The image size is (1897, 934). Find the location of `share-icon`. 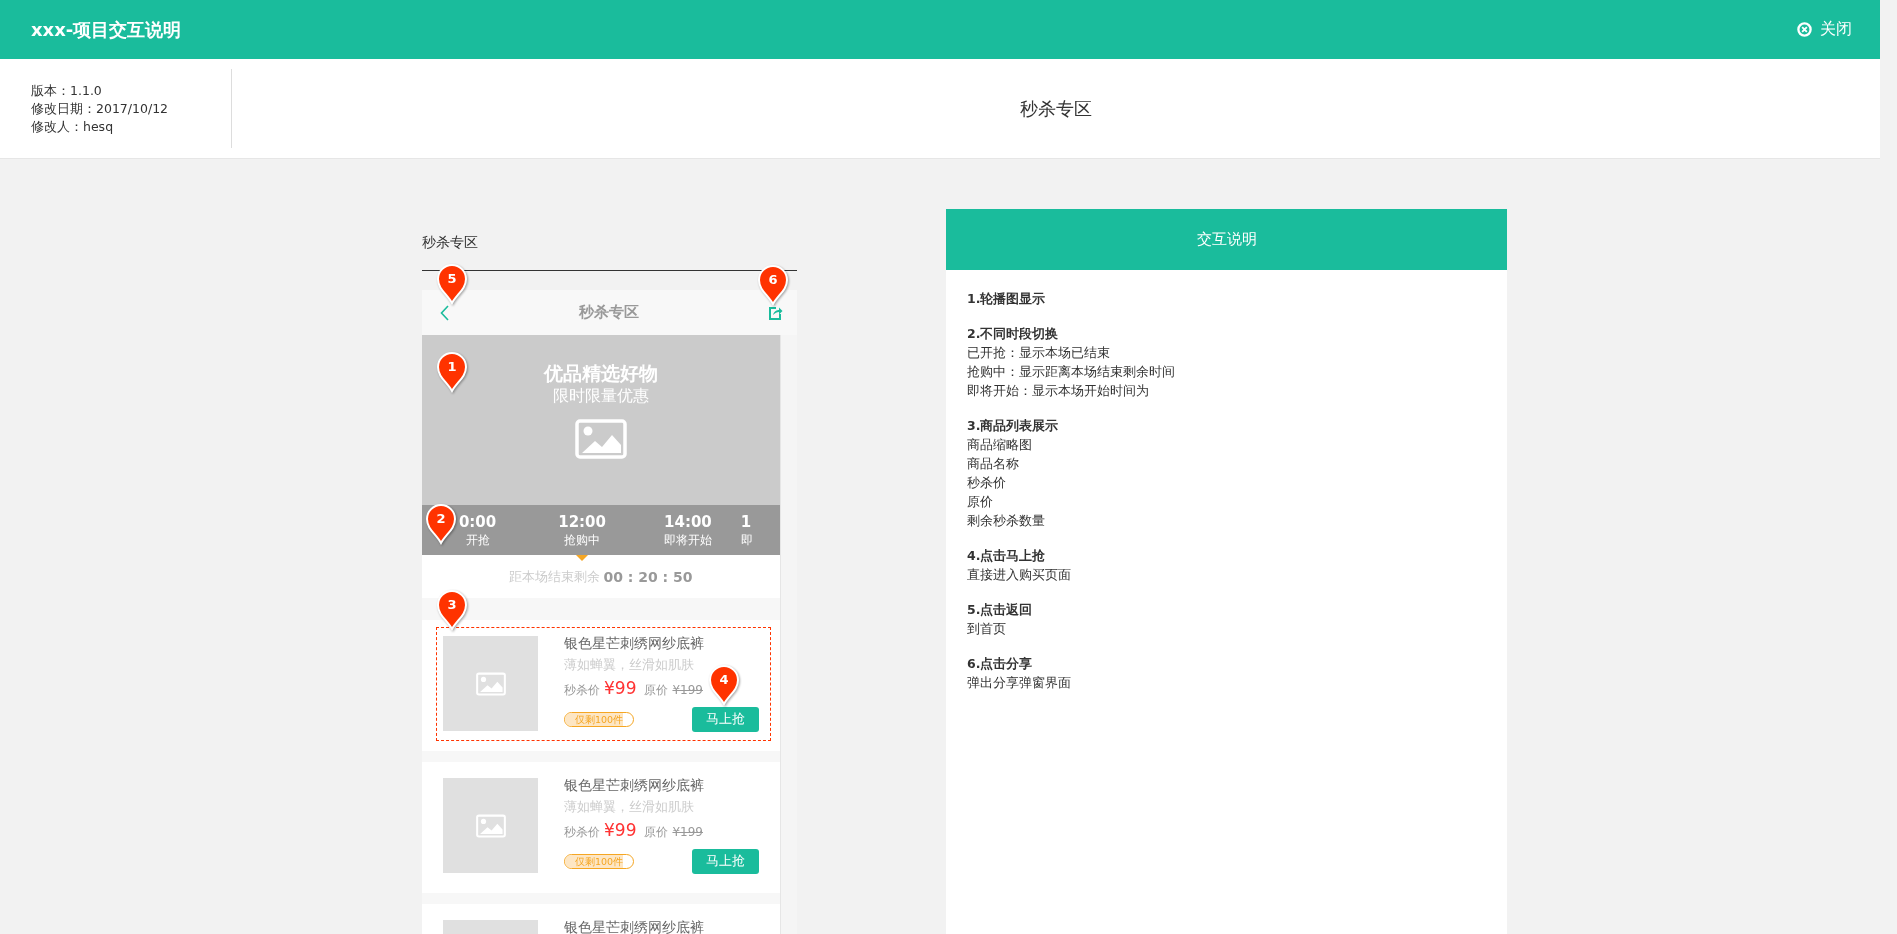

share-icon is located at coordinates (775, 312).